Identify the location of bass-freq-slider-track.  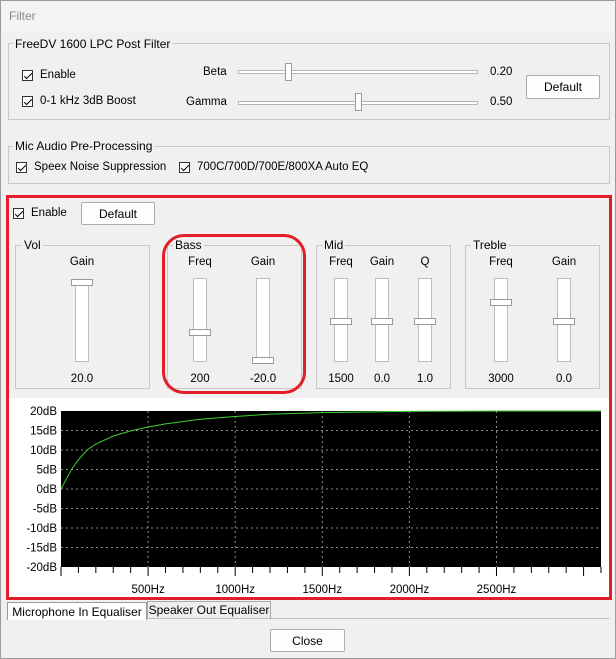
(200, 320).